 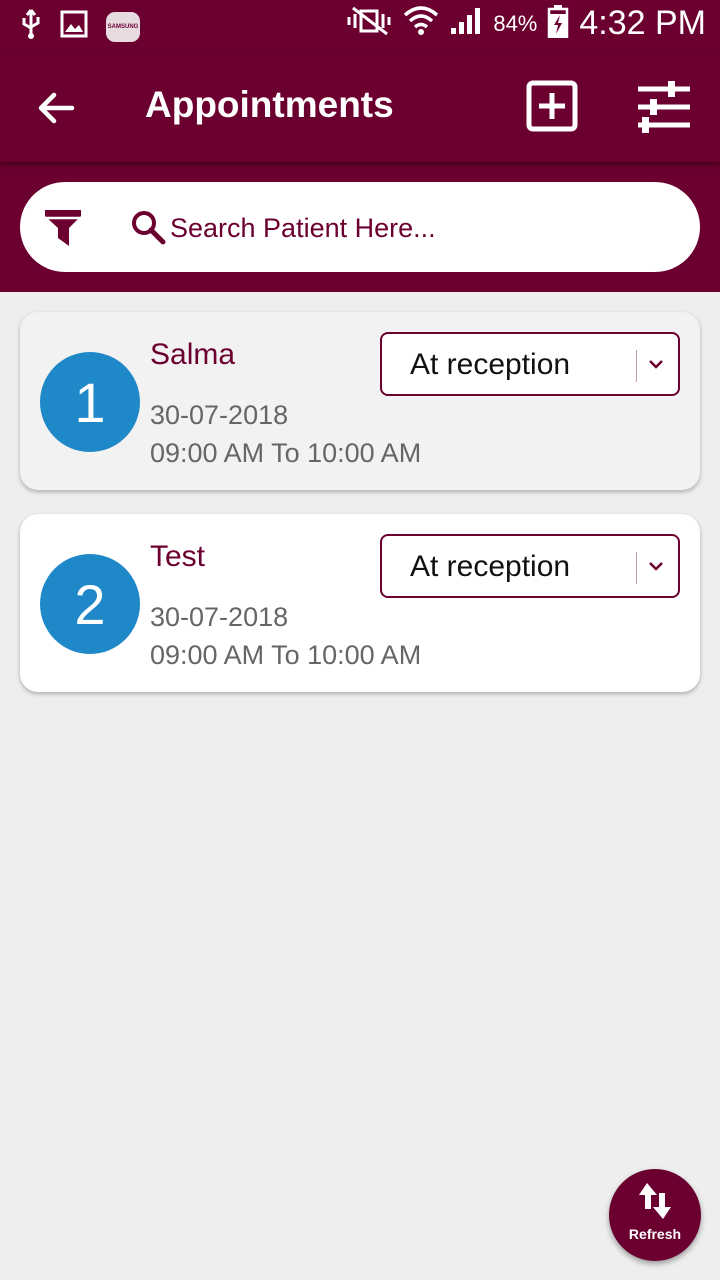 What do you see at coordinates (421, 23) in the screenshot?
I see `wifi-icon` at bounding box center [421, 23].